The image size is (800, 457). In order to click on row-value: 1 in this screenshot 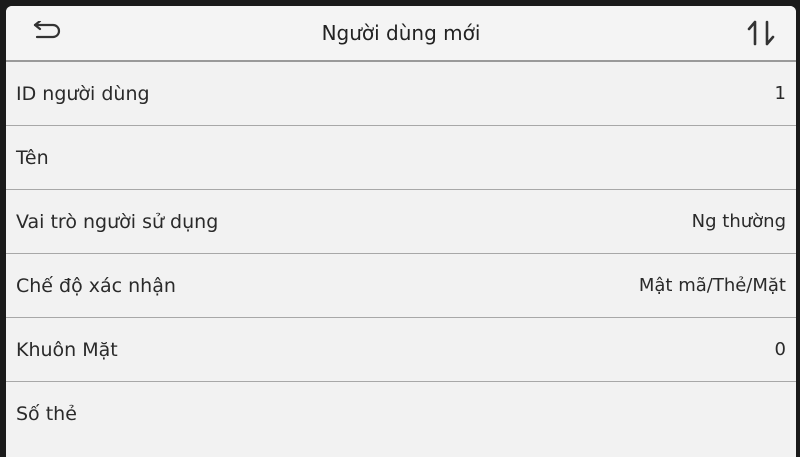, I will do `click(780, 93)`.